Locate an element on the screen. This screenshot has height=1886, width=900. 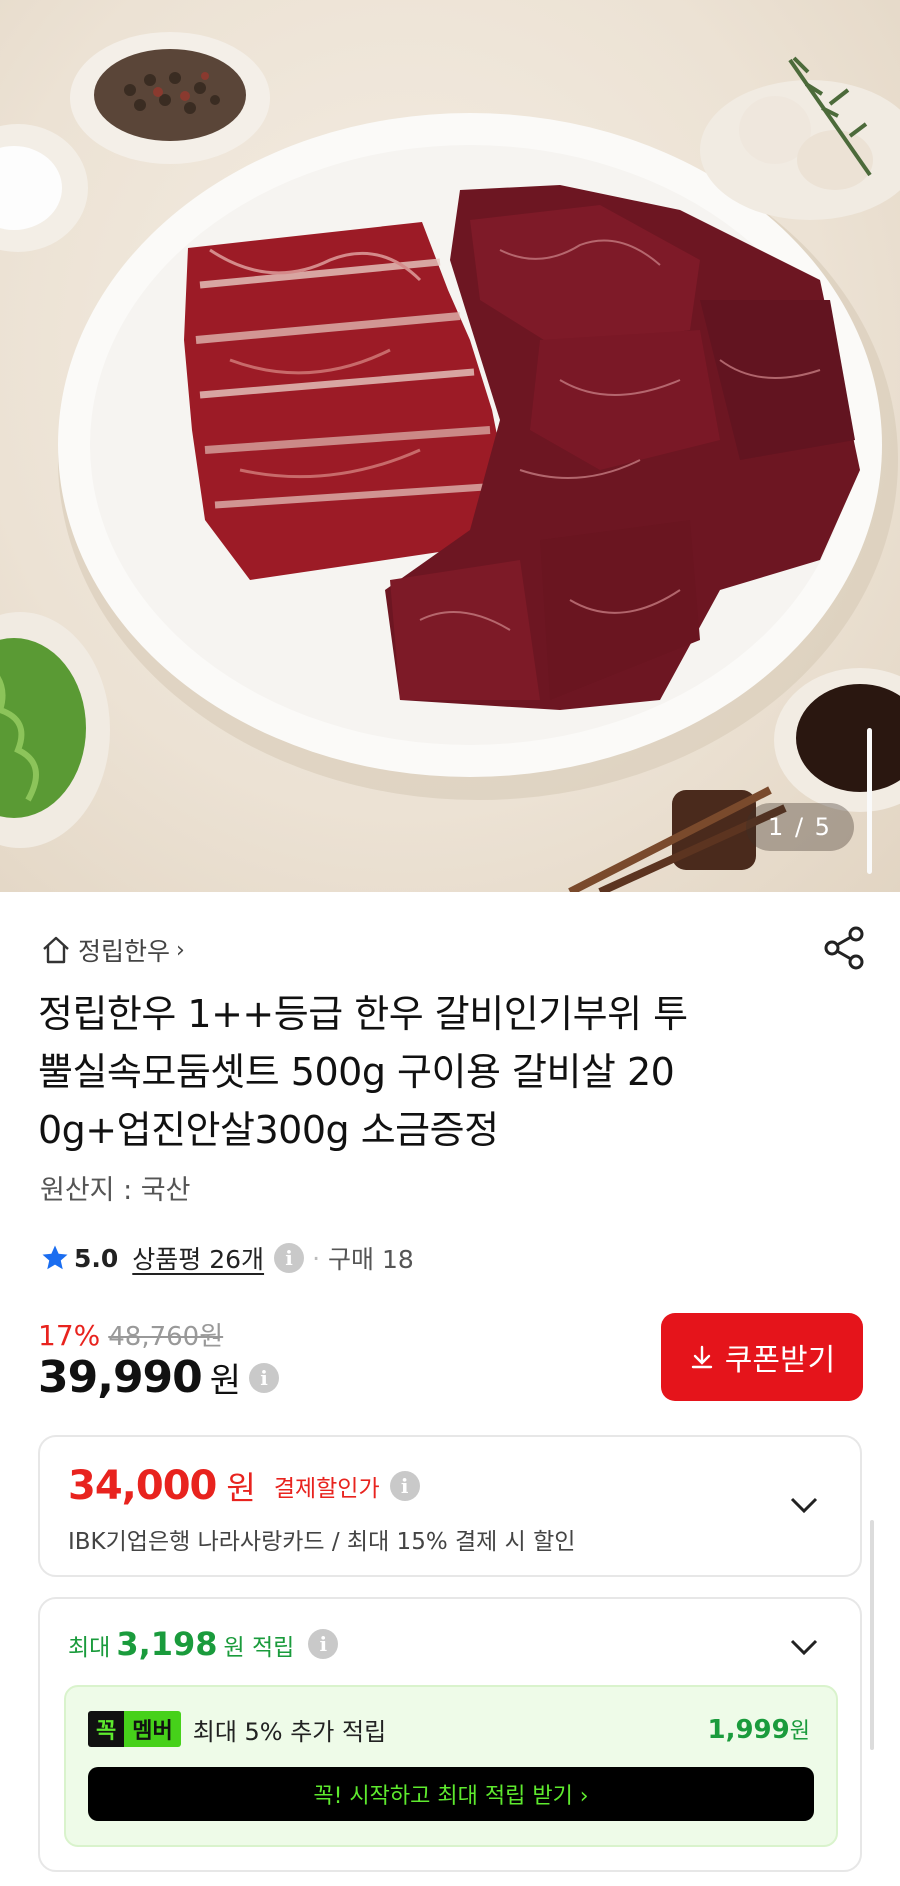
member-badge: 멤버 is located at coordinates (152, 1729).